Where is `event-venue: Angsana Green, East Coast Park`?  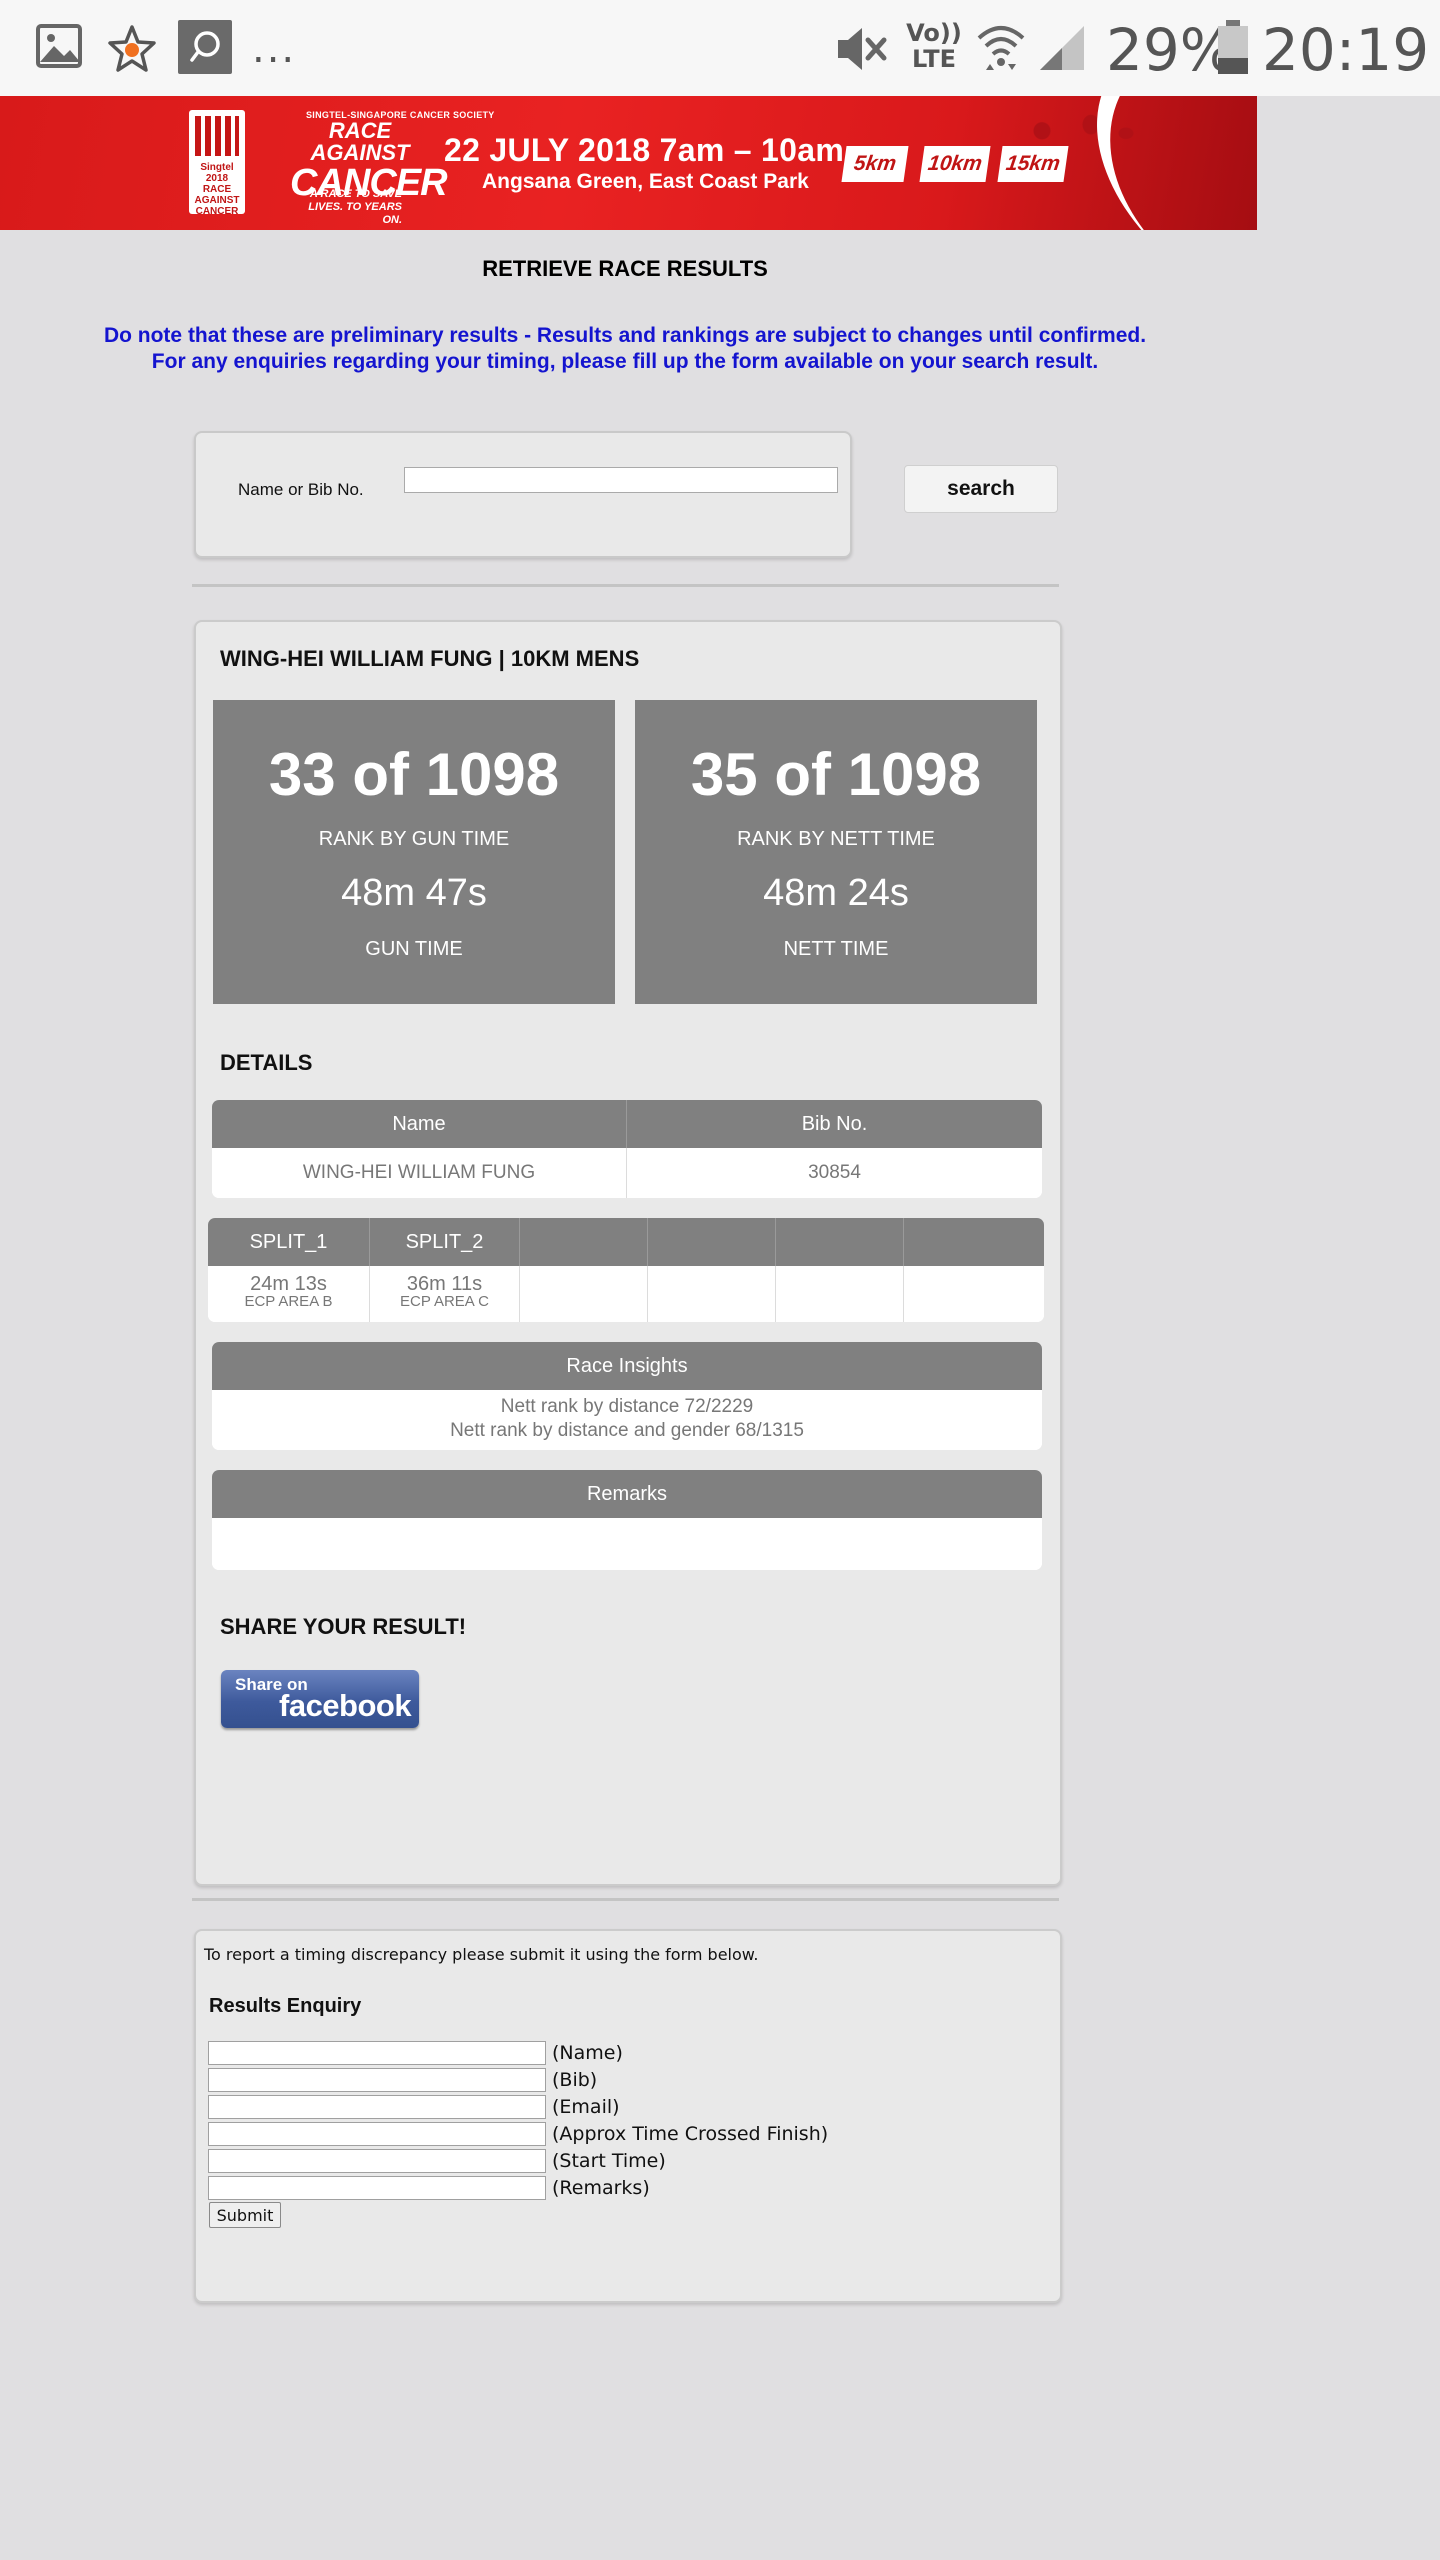 event-venue: Angsana Green, East Coast Park is located at coordinates (645, 181).